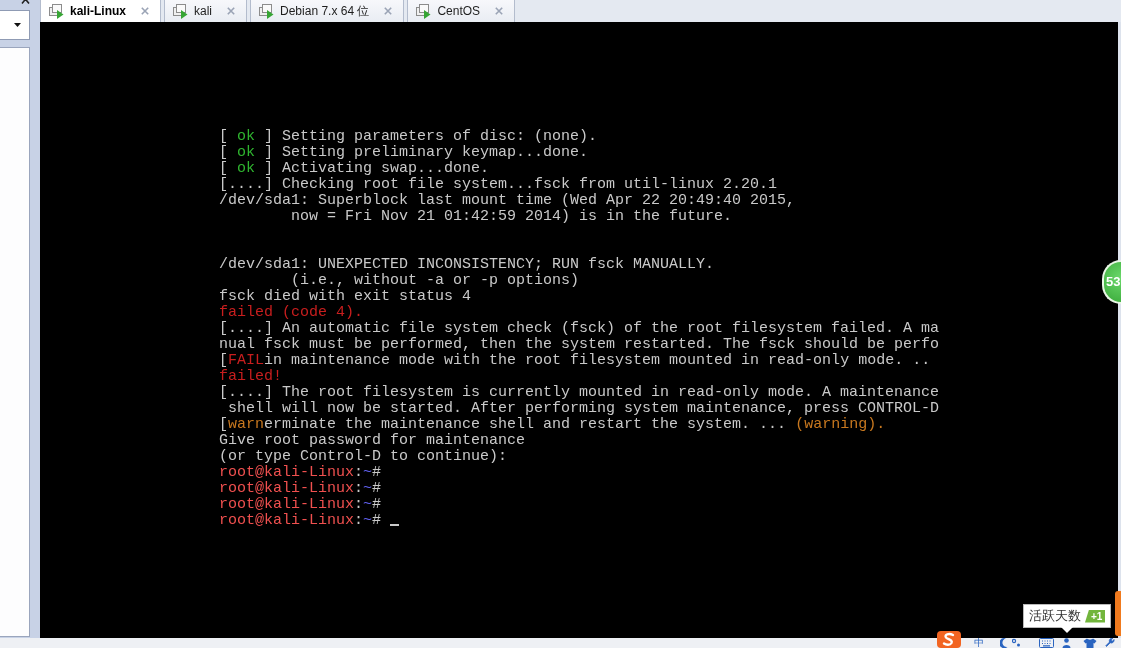 The image size is (1121, 648). I want to click on console-line: (or type Control-D to continue):, so click(363, 457).